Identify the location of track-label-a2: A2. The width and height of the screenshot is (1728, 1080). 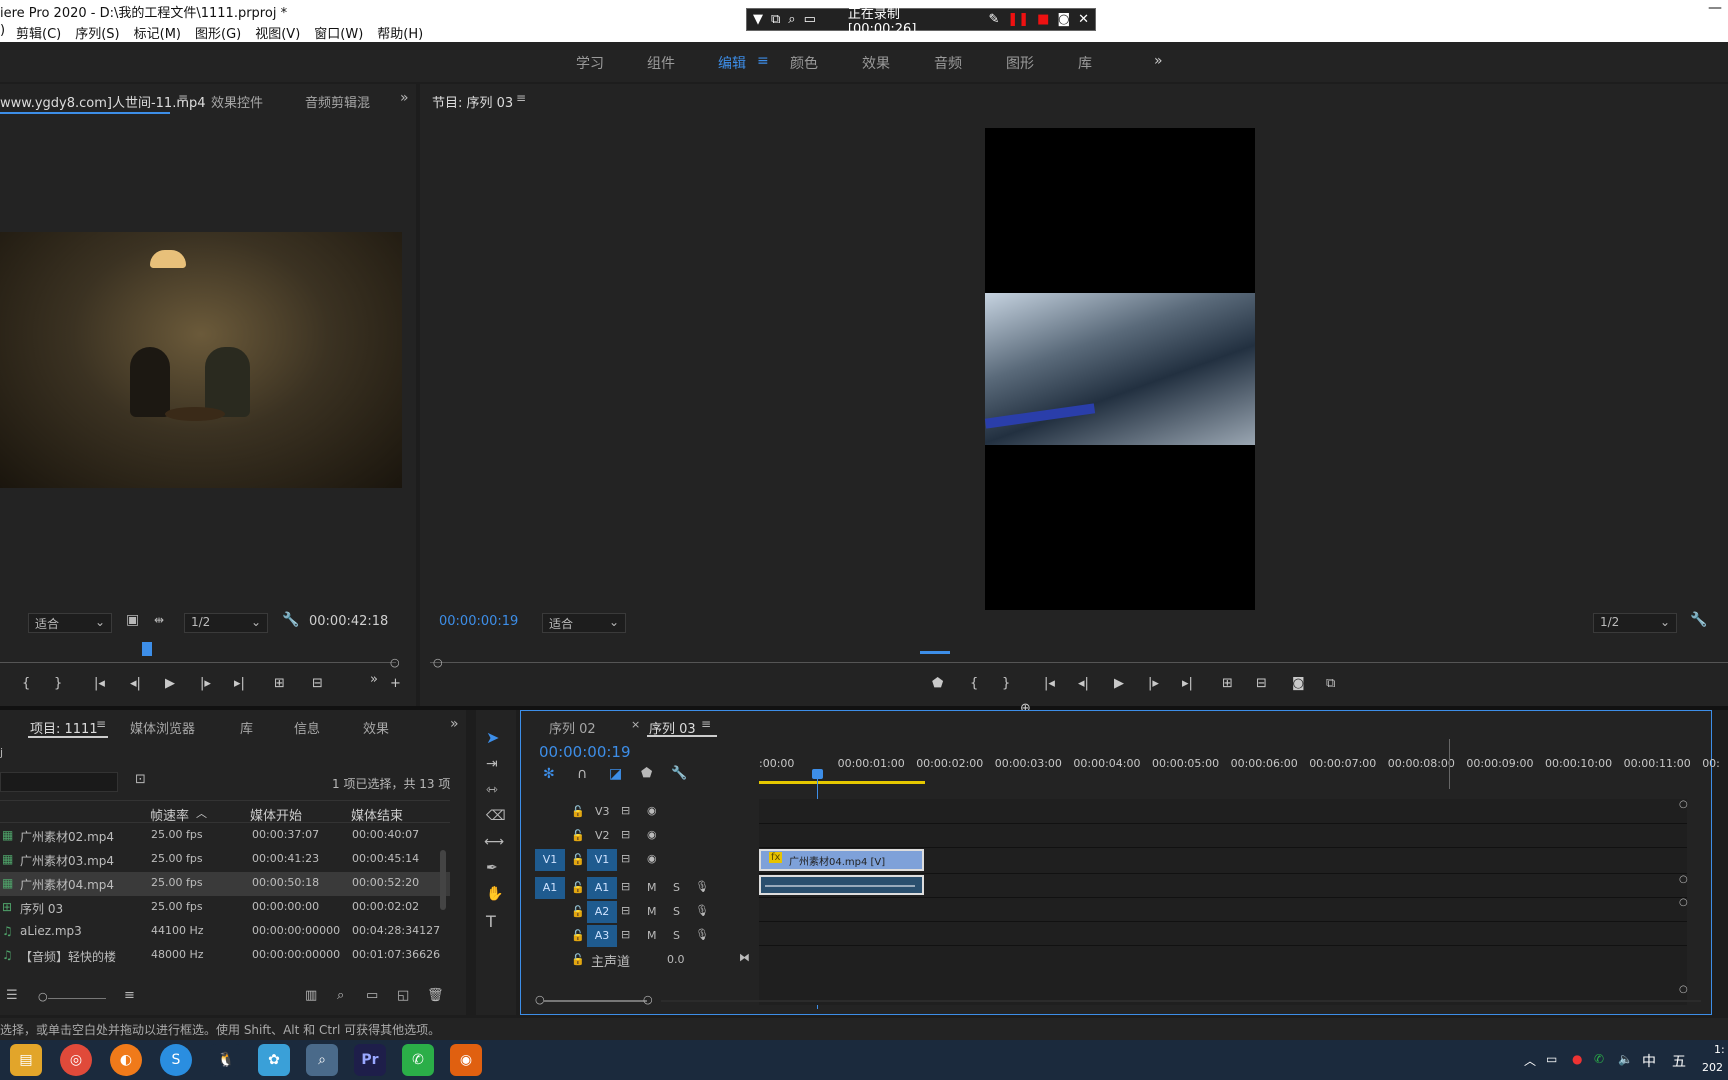
(602, 912).